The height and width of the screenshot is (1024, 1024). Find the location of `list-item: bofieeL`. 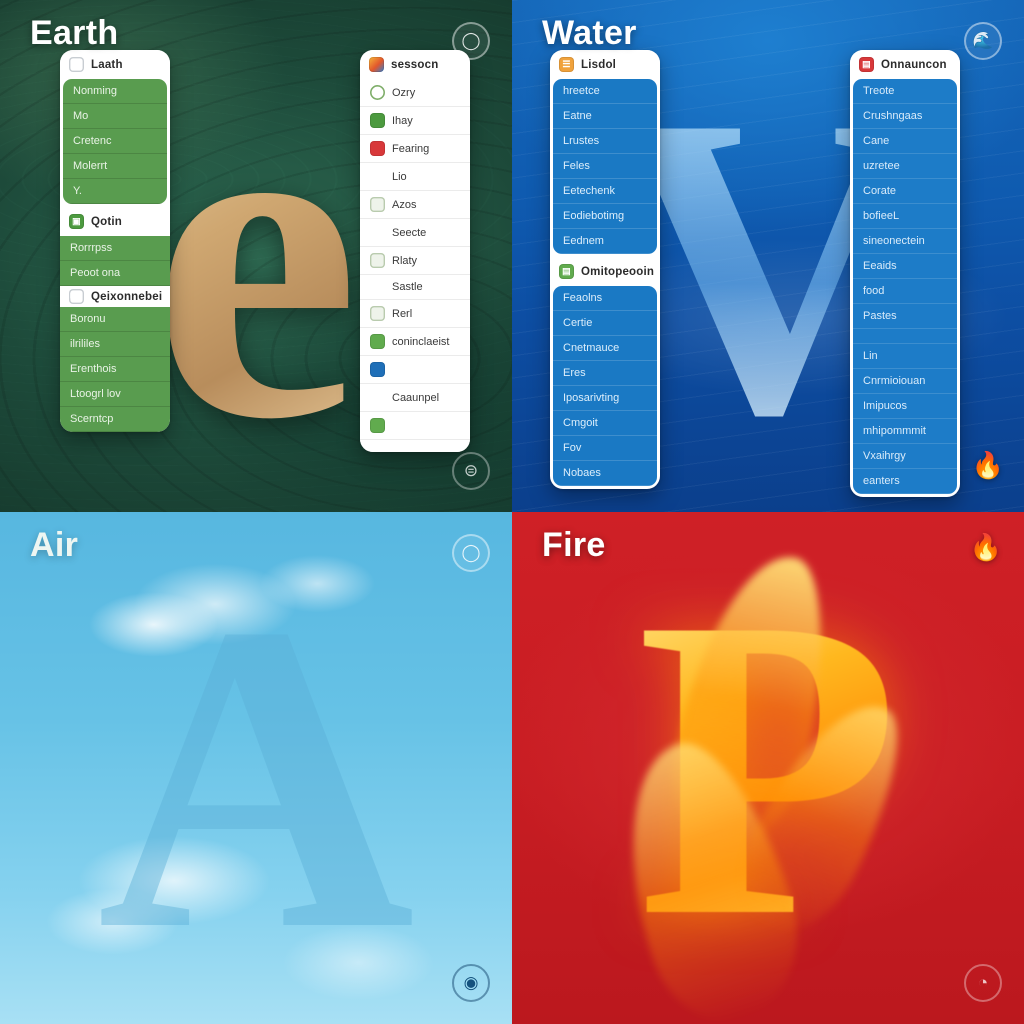

list-item: bofieeL is located at coordinates (905, 216).